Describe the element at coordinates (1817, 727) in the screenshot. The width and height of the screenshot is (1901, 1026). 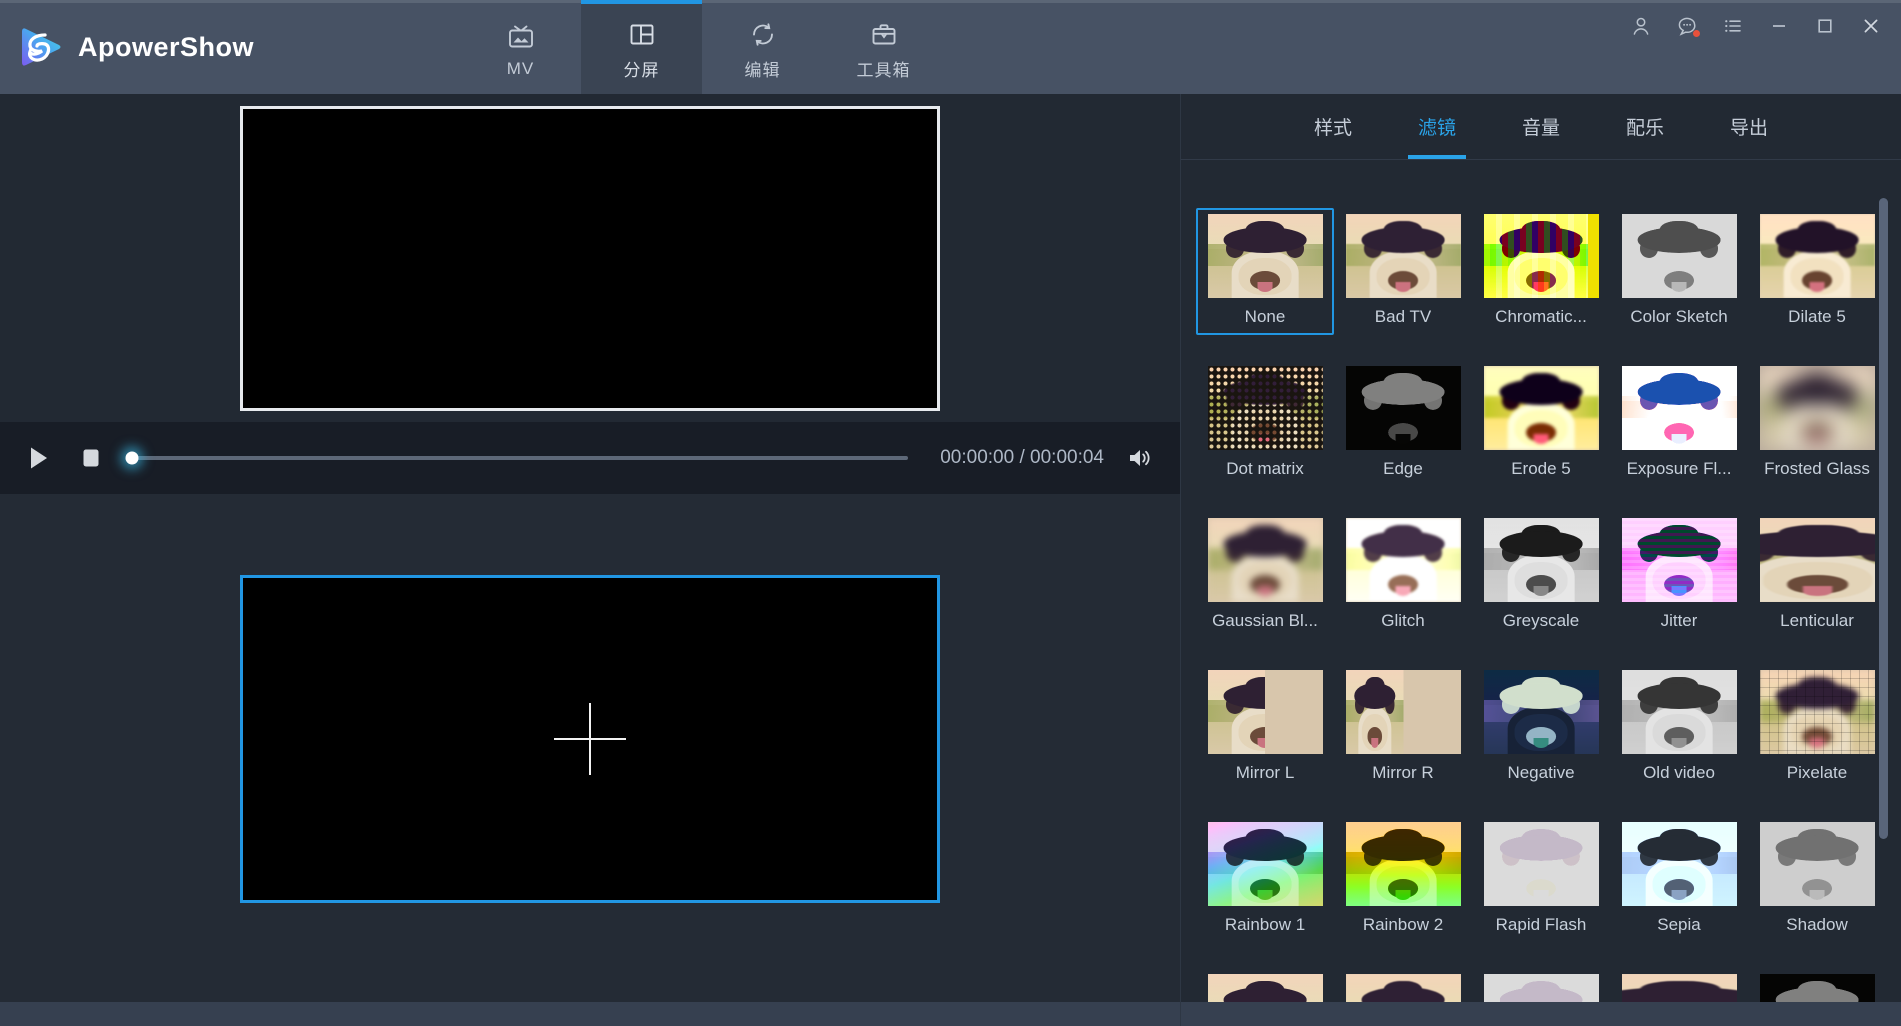
I see `filter-item: Pixelate` at that location.